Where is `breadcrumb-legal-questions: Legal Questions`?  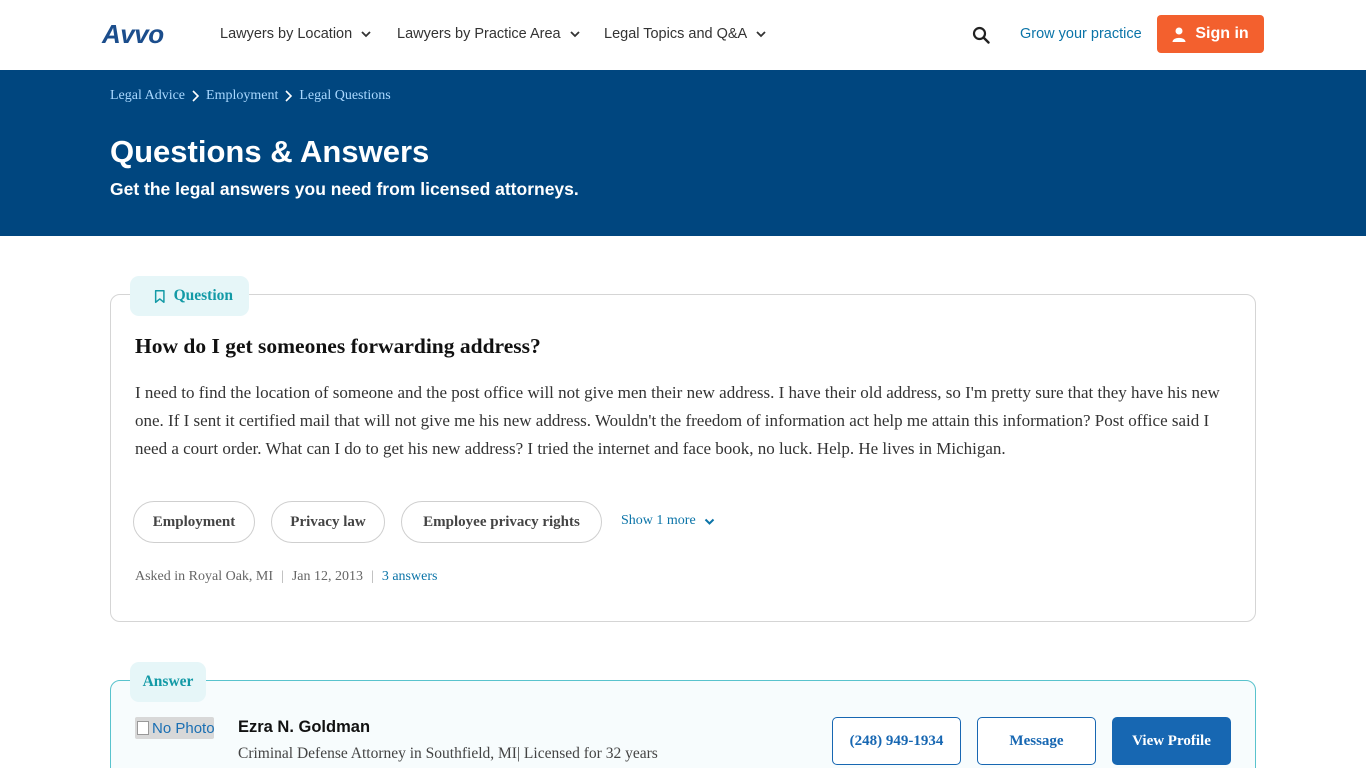 breadcrumb-legal-questions: Legal Questions is located at coordinates (344, 96).